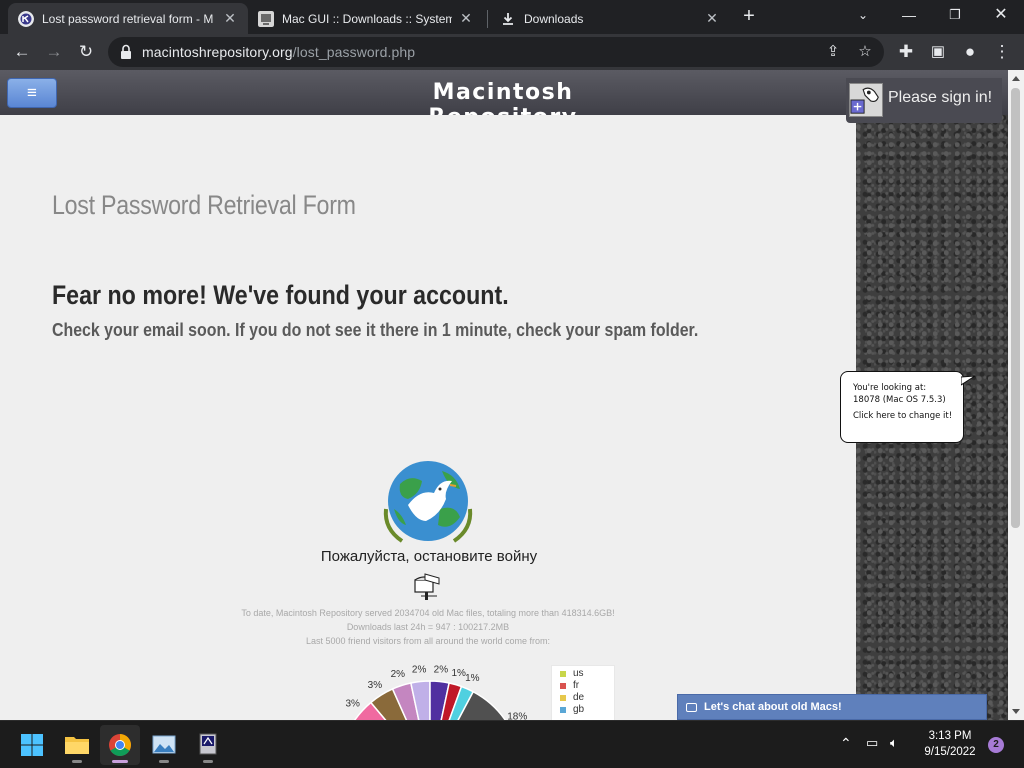  Describe the element at coordinates (610, 18) in the screenshot. I see `tab-downloads: Downloads ✕` at that location.